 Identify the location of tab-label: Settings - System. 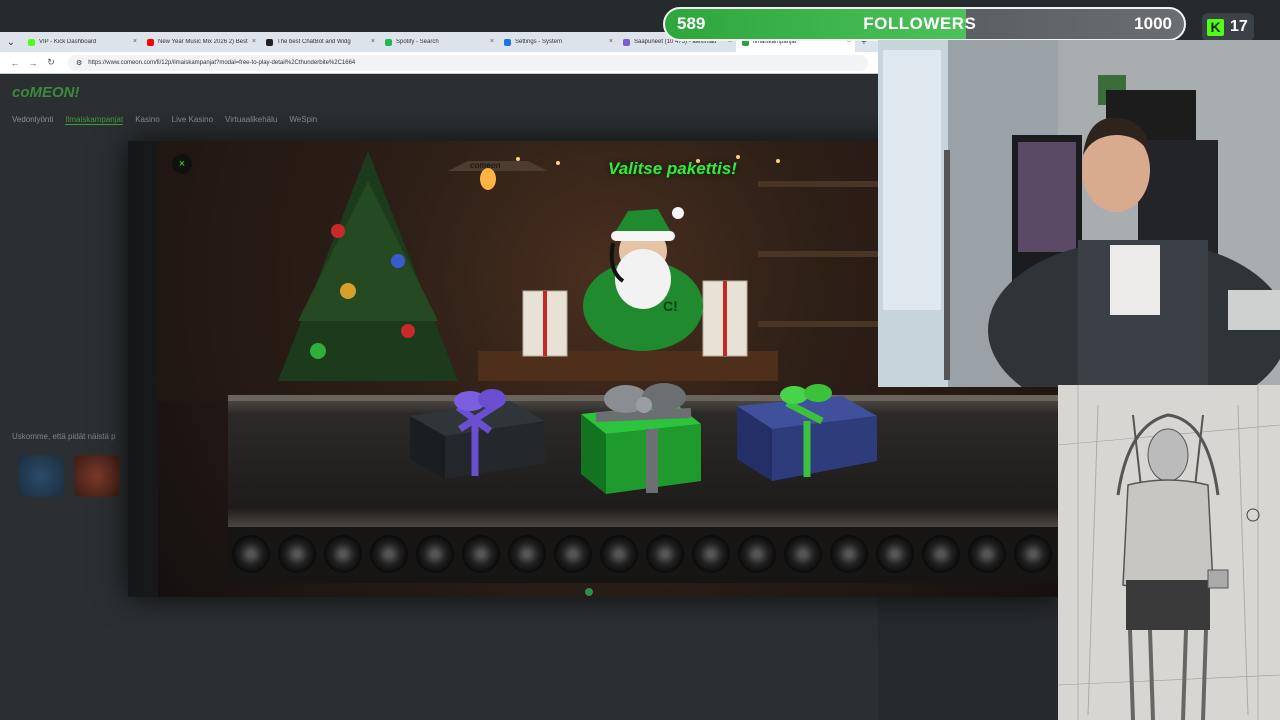
(539, 42).